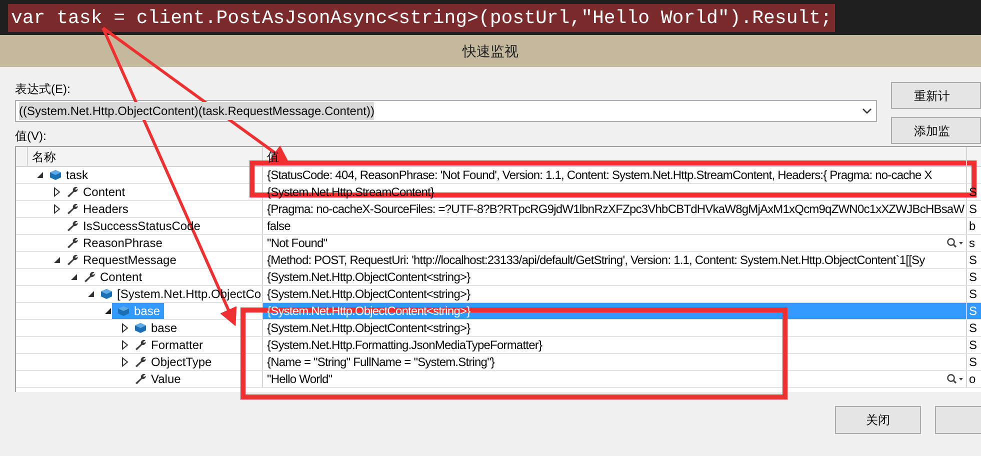  Describe the element at coordinates (498, 277) in the screenshot. I see `tree-row: Content {System.Net.Http.ObjectContent<string>} S` at that location.